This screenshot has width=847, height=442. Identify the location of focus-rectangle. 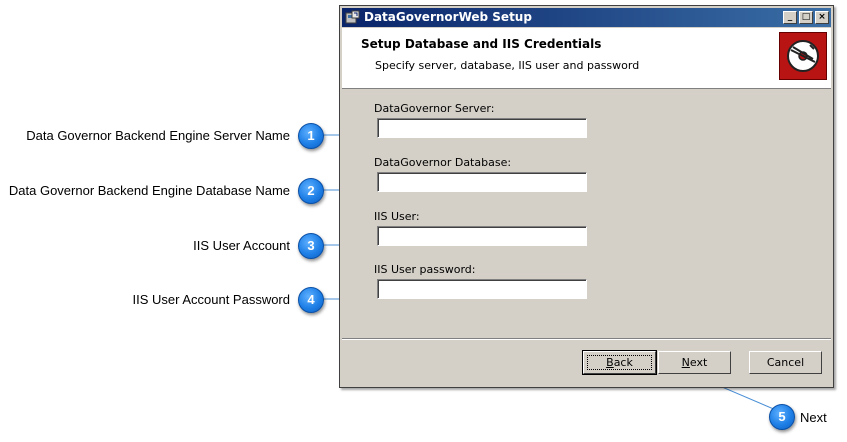
(619, 362).